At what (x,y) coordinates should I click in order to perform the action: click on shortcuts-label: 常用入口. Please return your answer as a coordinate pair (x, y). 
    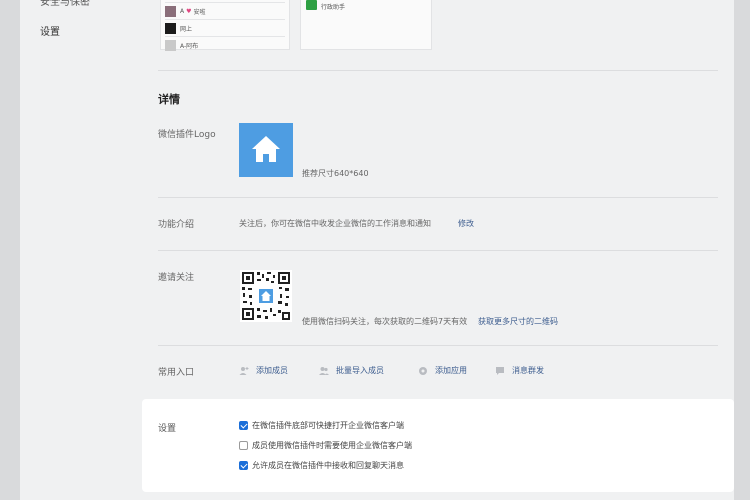
    Looking at the image, I should click on (176, 373).